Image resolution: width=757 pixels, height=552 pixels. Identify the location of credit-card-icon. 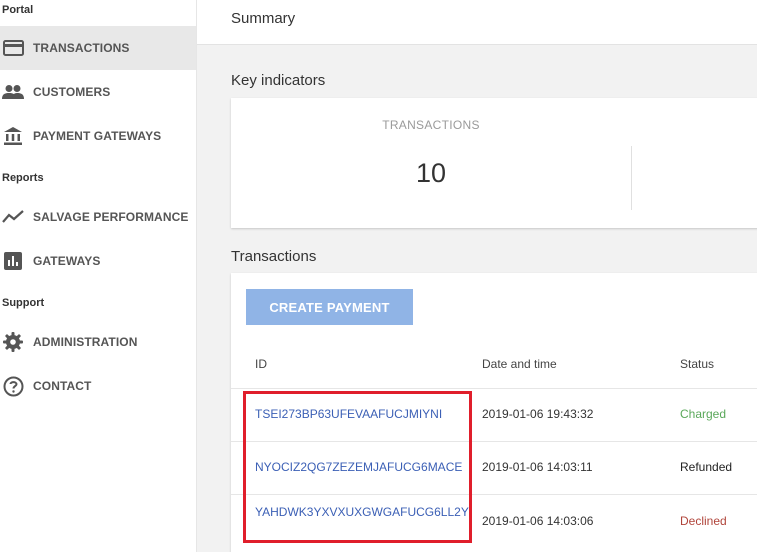
(13, 48).